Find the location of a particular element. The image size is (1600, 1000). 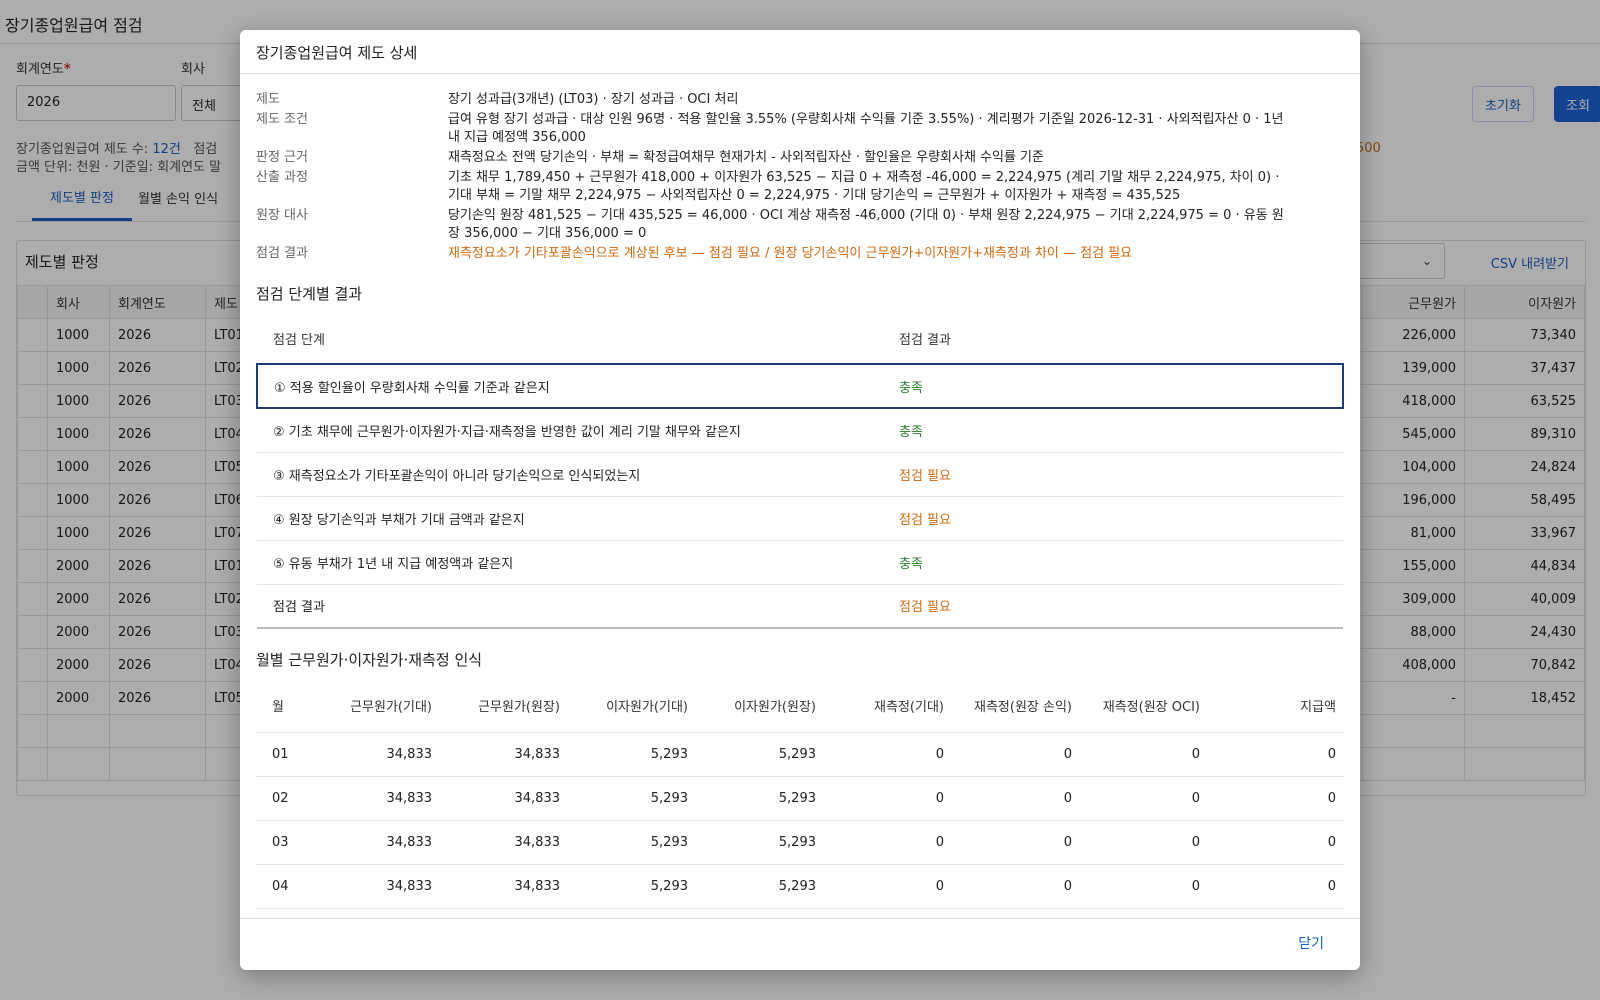

month-cell: 03 is located at coordinates (284, 842).